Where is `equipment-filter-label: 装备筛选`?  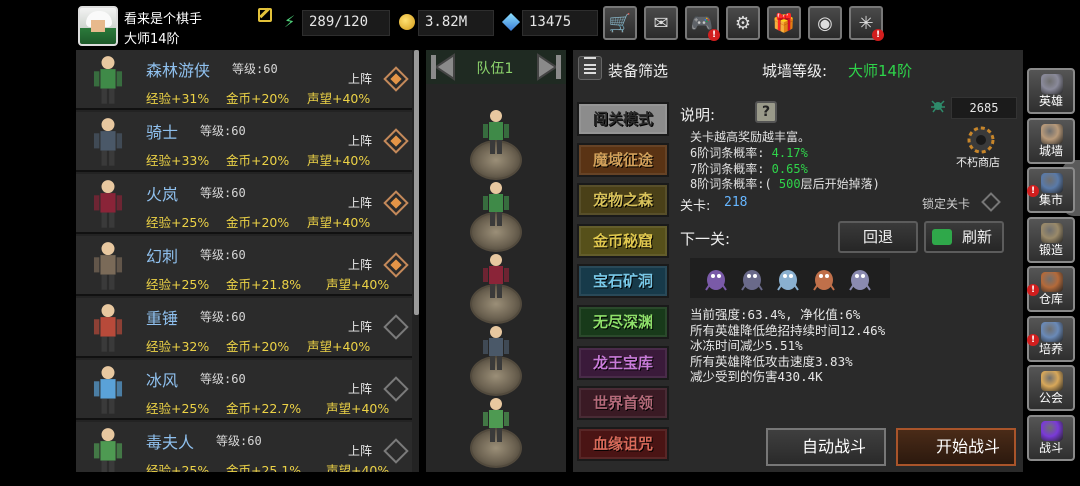
equipment-filter-label: 装备筛选 is located at coordinates (638, 70).